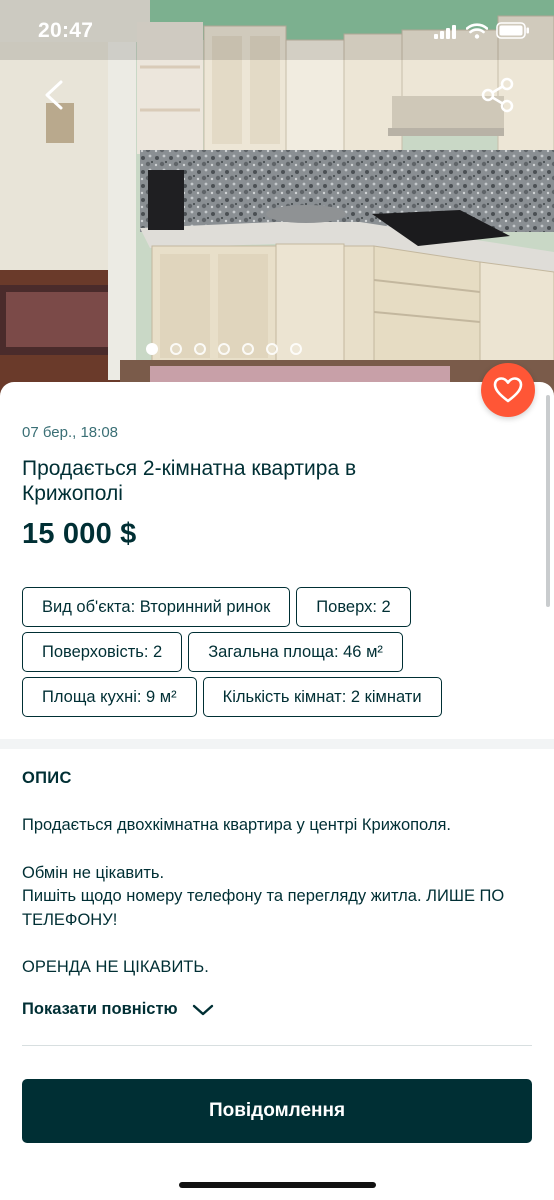 The width and height of the screenshot is (554, 1200). Describe the element at coordinates (277, 1185) in the screenshot. I see `home-indicator` at that location.